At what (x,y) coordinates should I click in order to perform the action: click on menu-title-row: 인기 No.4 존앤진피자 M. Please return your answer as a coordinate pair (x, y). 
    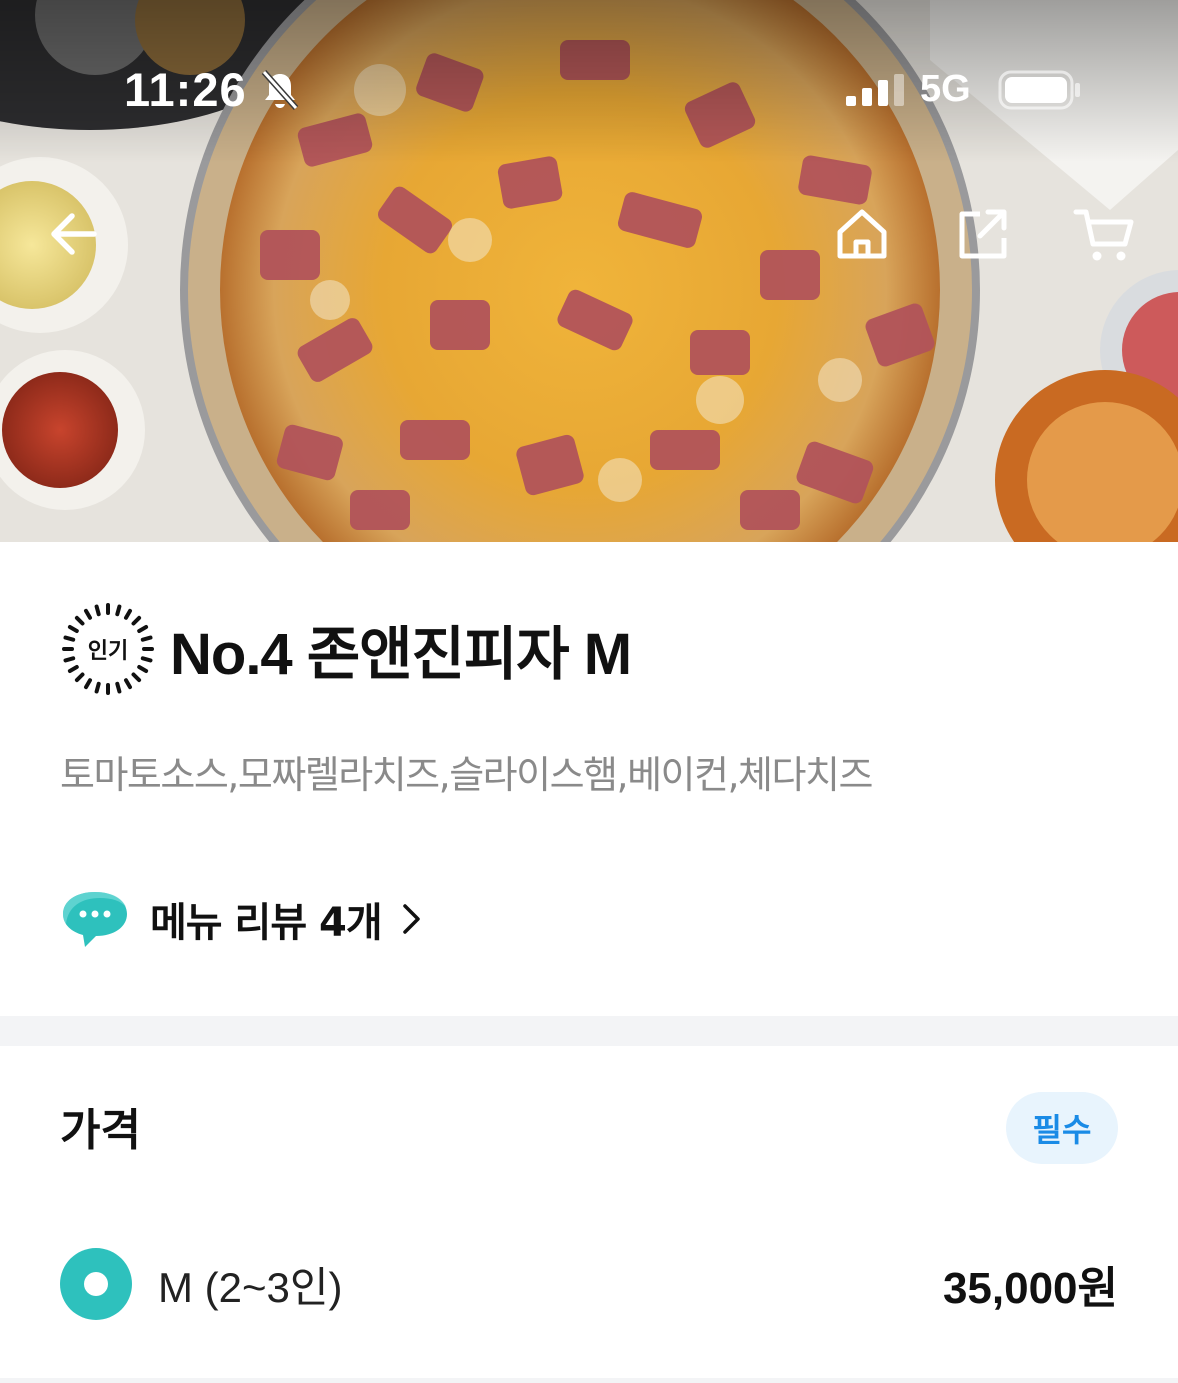
    Looking at the image, I should click on (346, 649).